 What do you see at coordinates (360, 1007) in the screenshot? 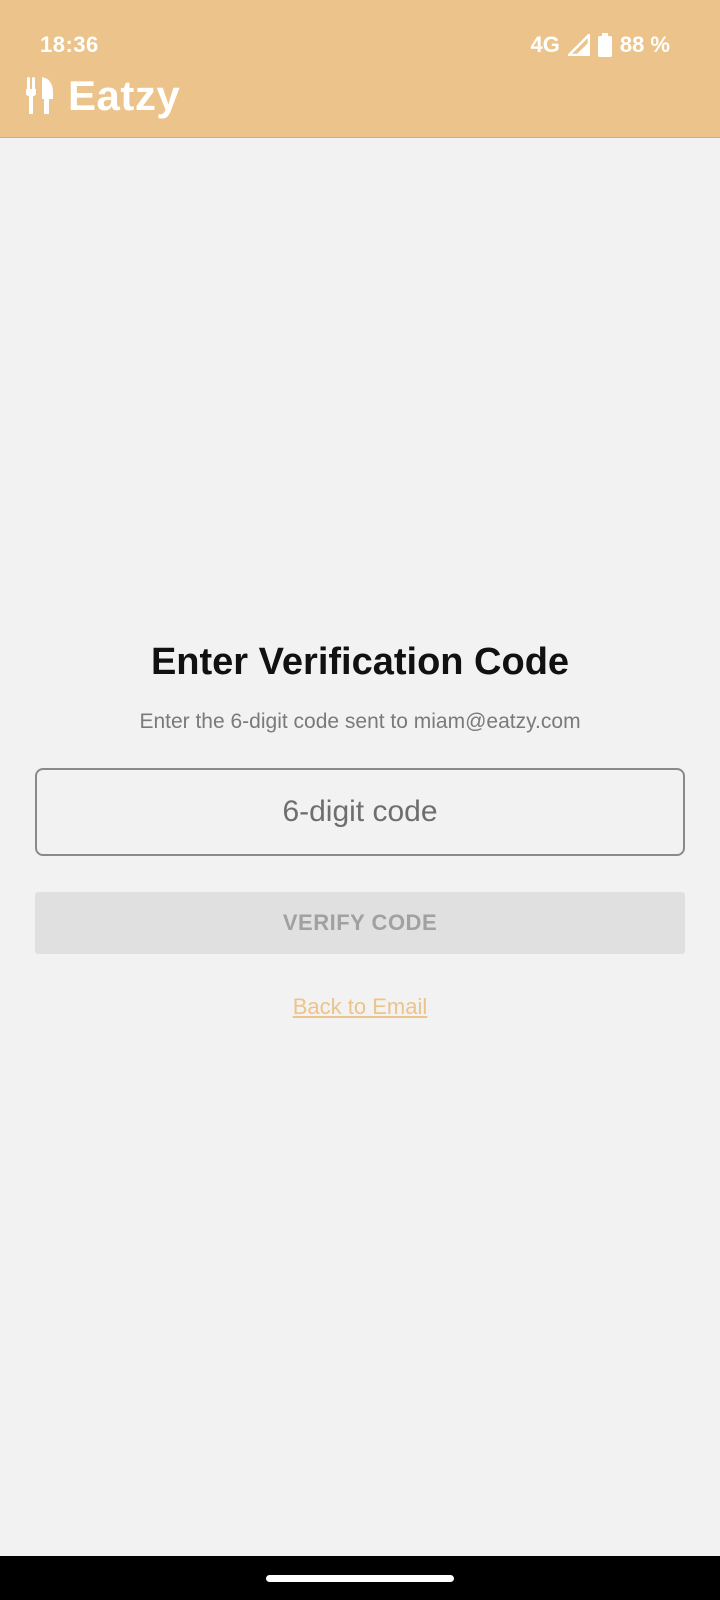
I see `back-to-email-link: Back to Email` at bounding box center [360, 1007].